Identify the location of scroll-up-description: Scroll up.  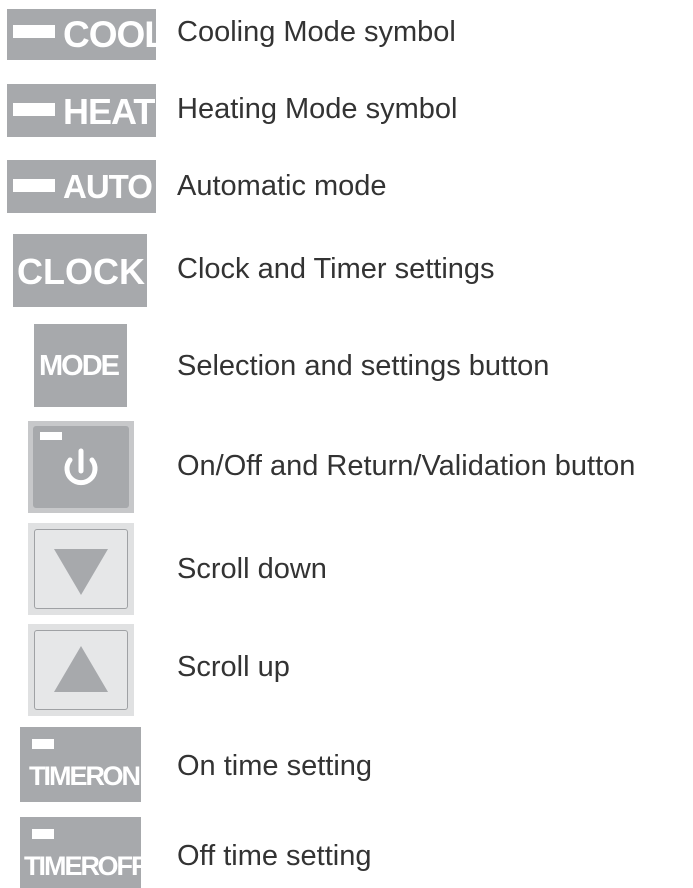
(233, 667).